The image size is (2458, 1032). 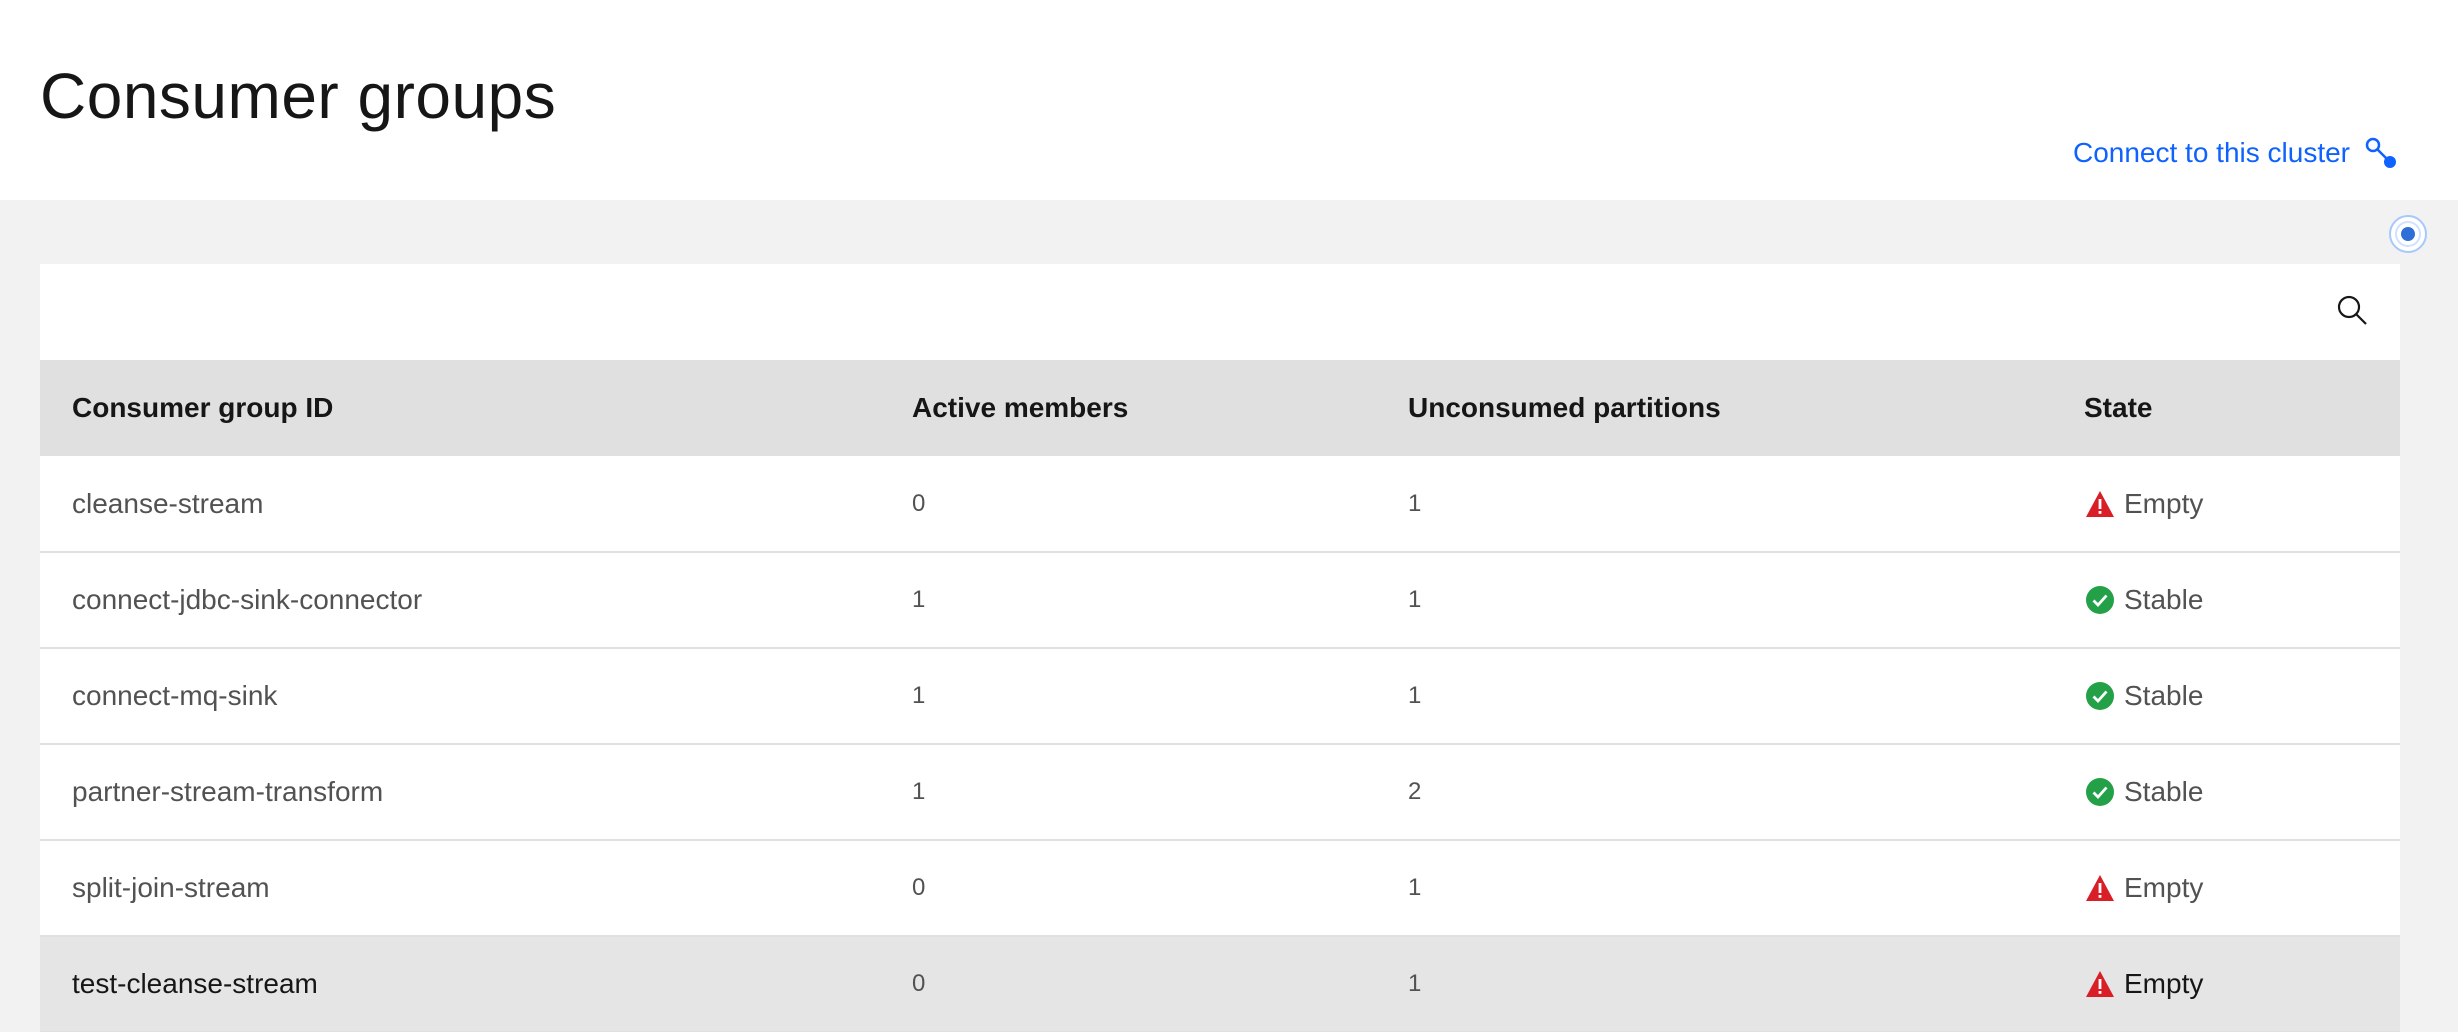 I want to click on table-row: cleanse-stream 0 1 Empty, so click(x=1220, y=504).